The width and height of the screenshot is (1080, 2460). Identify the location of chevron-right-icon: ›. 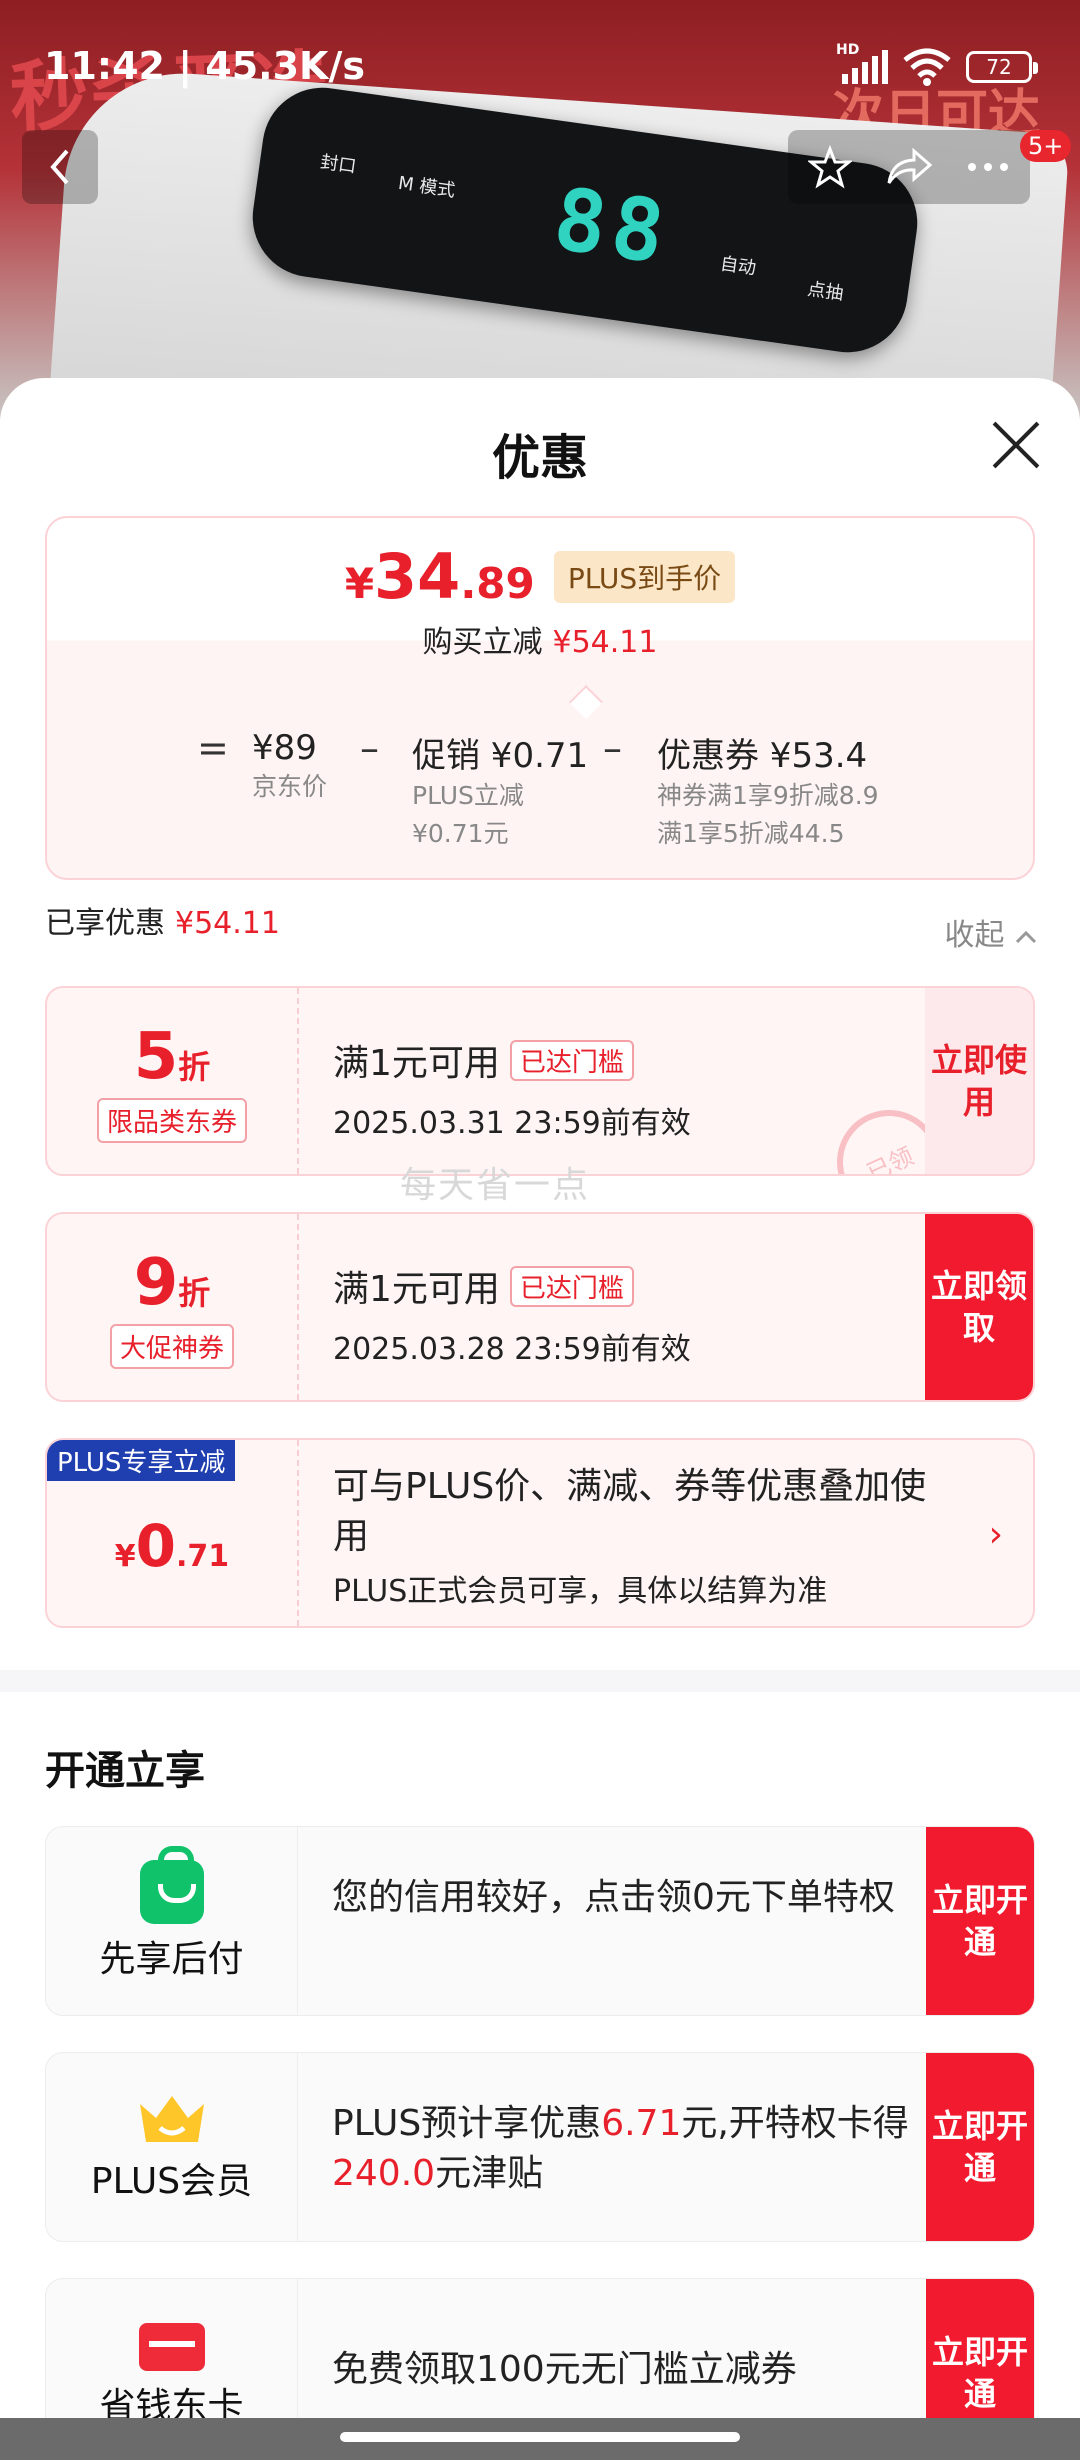
(995, 1534).